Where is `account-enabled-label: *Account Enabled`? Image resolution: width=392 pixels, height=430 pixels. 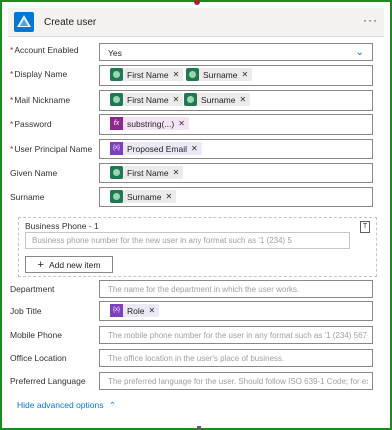
account-enabled-label: *Account Enabled is located at coordinates (44, 50).